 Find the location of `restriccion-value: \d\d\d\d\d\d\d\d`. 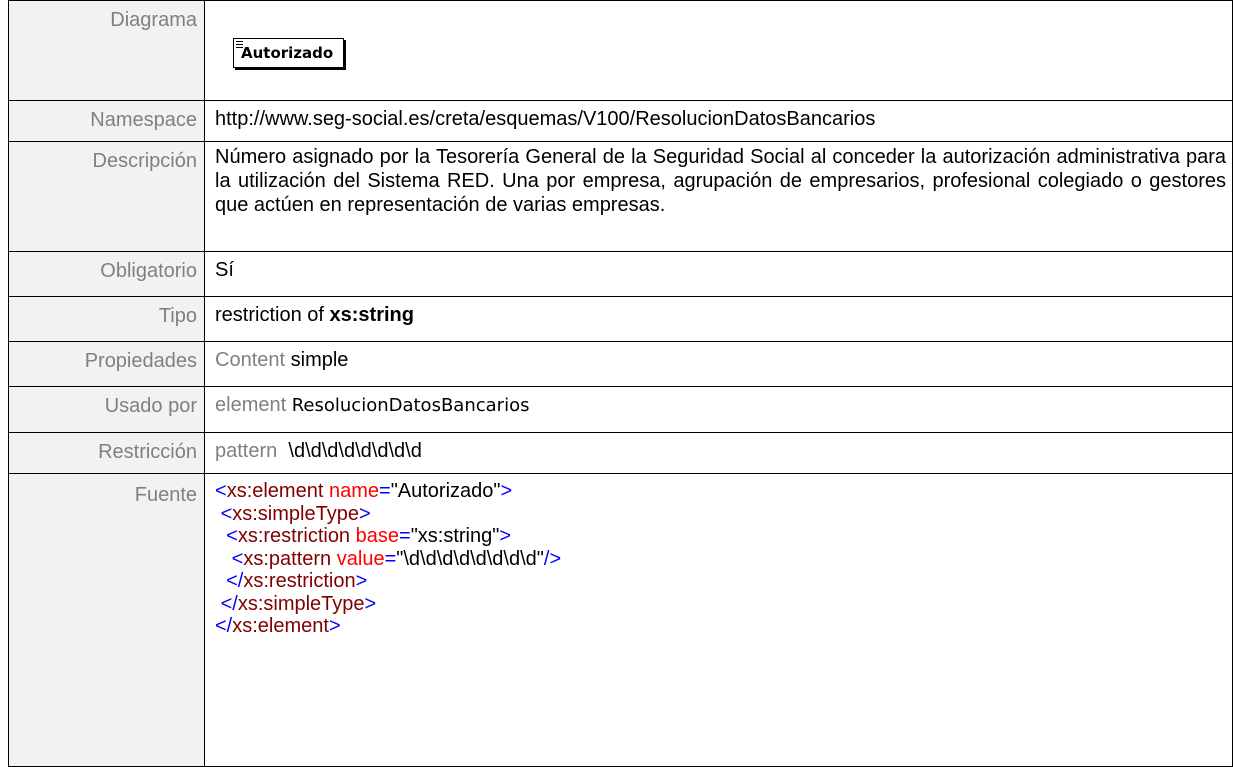

restriccion-value: \d\d\d\d\d\d\d\d is located at coordinates (355, 451).